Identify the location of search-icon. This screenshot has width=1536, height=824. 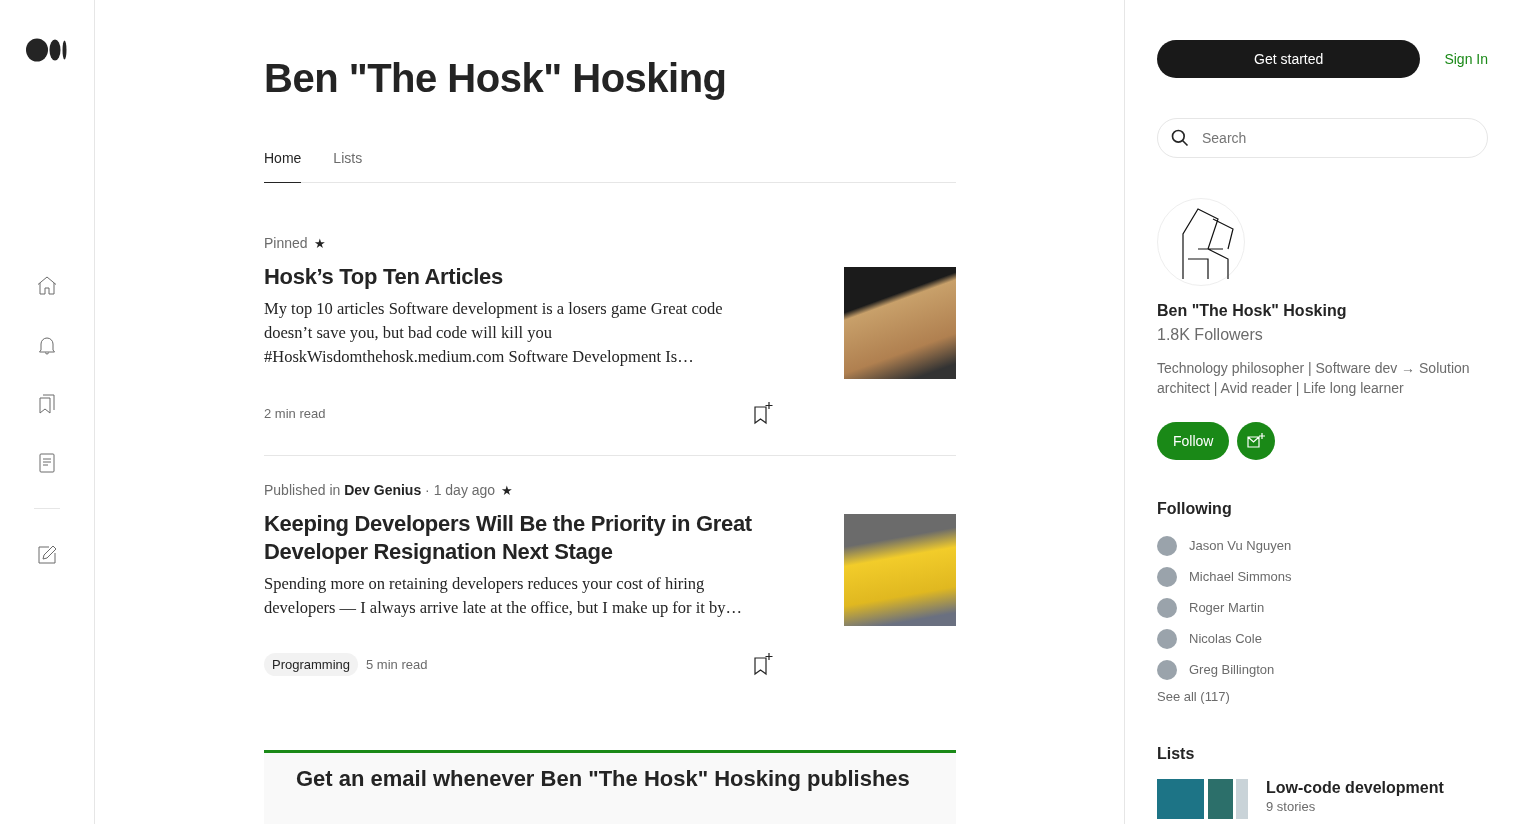
(1180, 138).